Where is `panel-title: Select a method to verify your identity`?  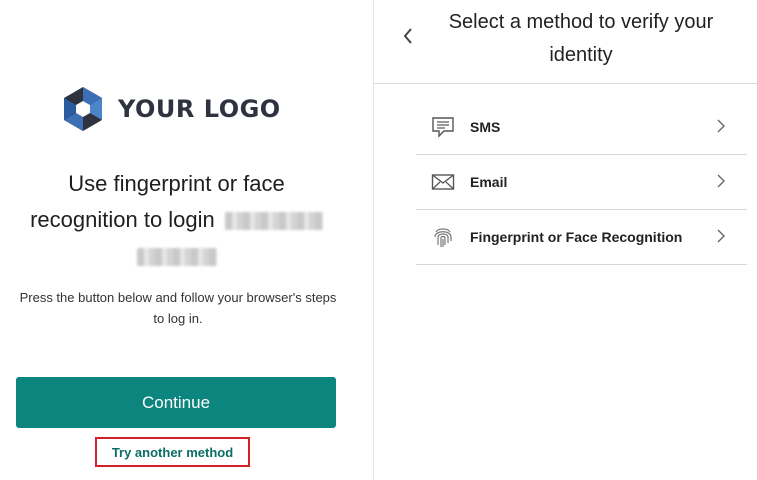 panel-title: Select a method to verify your identity is located at coordinates (581, 38).